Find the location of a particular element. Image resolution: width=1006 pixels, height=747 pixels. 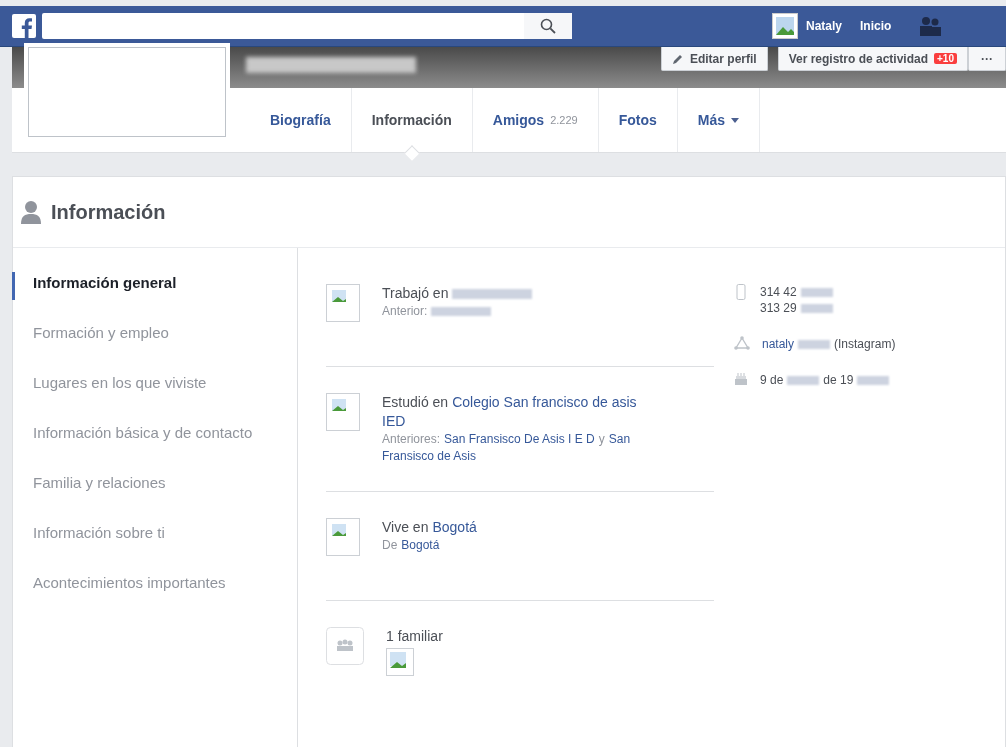

section-title: Información is located at coordinates (108, 212).